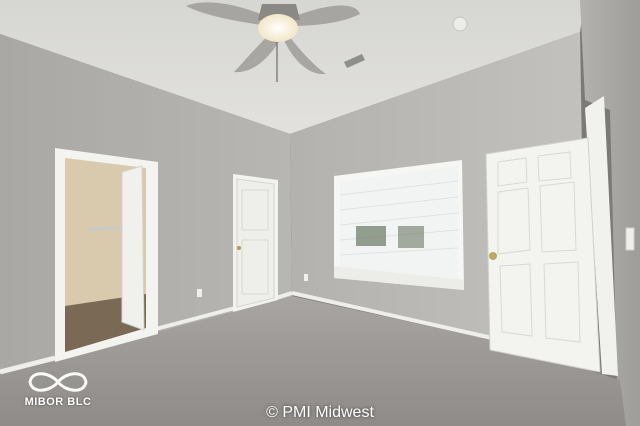 The image size is (640, 426). What do you see at coordinates (239, 248) in the screenshot?
I see `center-door-knob` at bounding box center [239, 248].